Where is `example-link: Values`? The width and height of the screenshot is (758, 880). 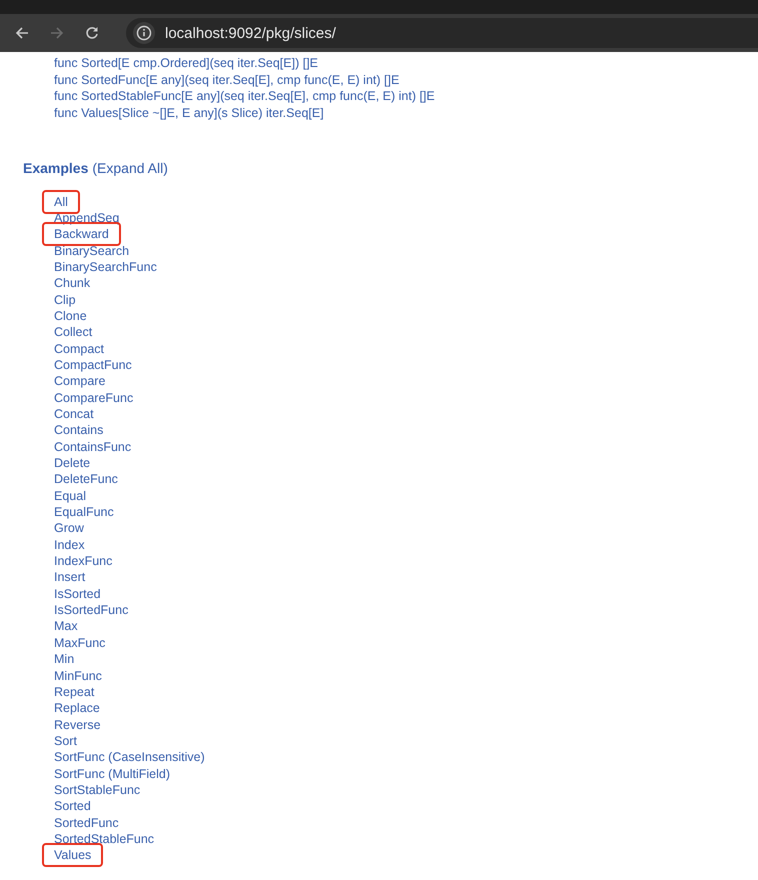
example-link: Values is located at coordinates (73, 855).